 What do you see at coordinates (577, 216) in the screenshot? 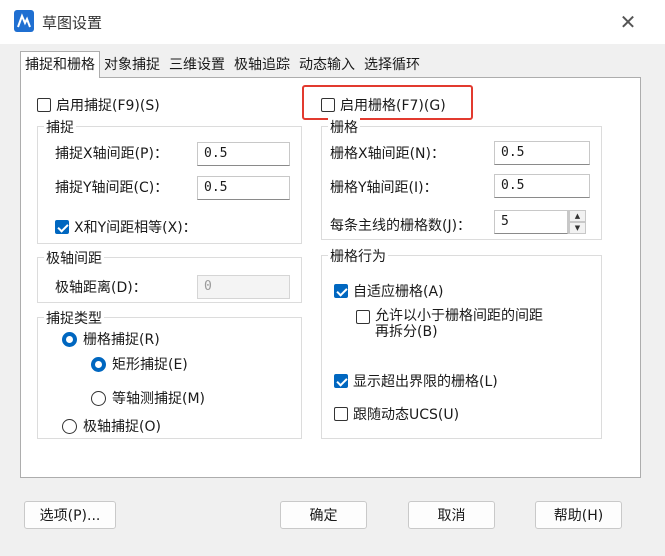
I see `spin-up-icon: ▲` at bounding box center [577, 216].